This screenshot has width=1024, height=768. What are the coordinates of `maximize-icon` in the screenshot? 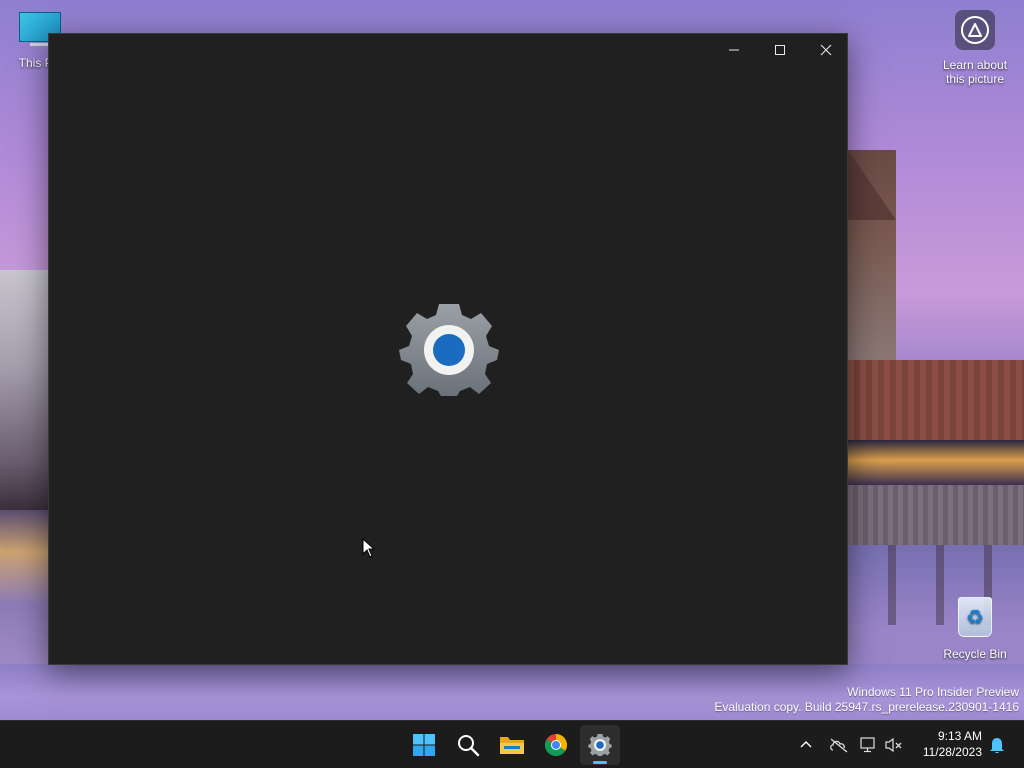 It's located at (780, 50).